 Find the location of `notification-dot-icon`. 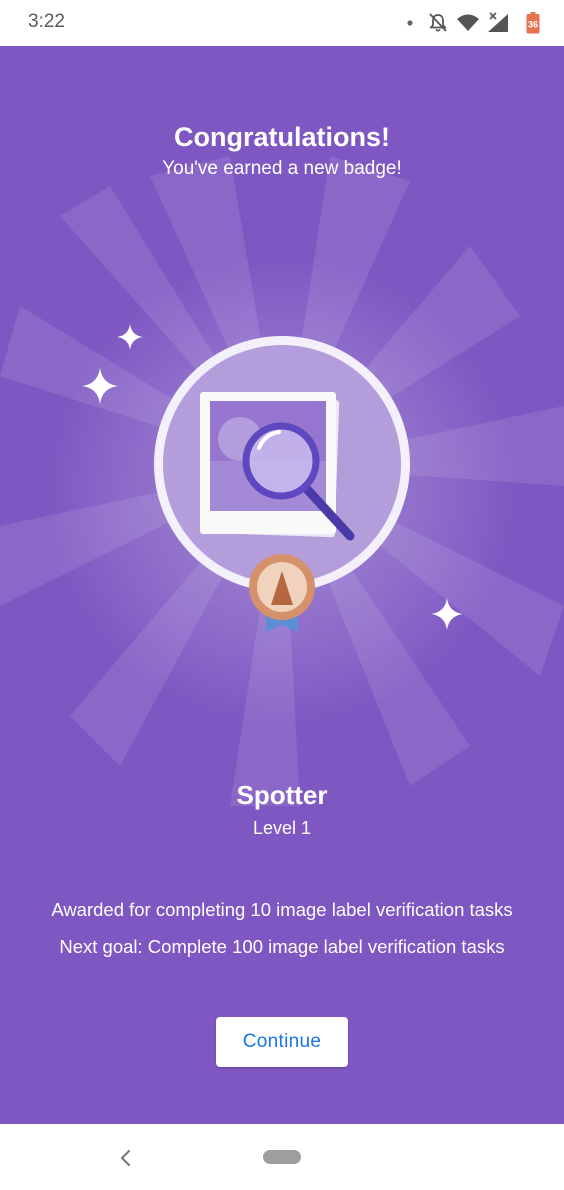

notification-dot-icon is located at coordinates (410, 23).